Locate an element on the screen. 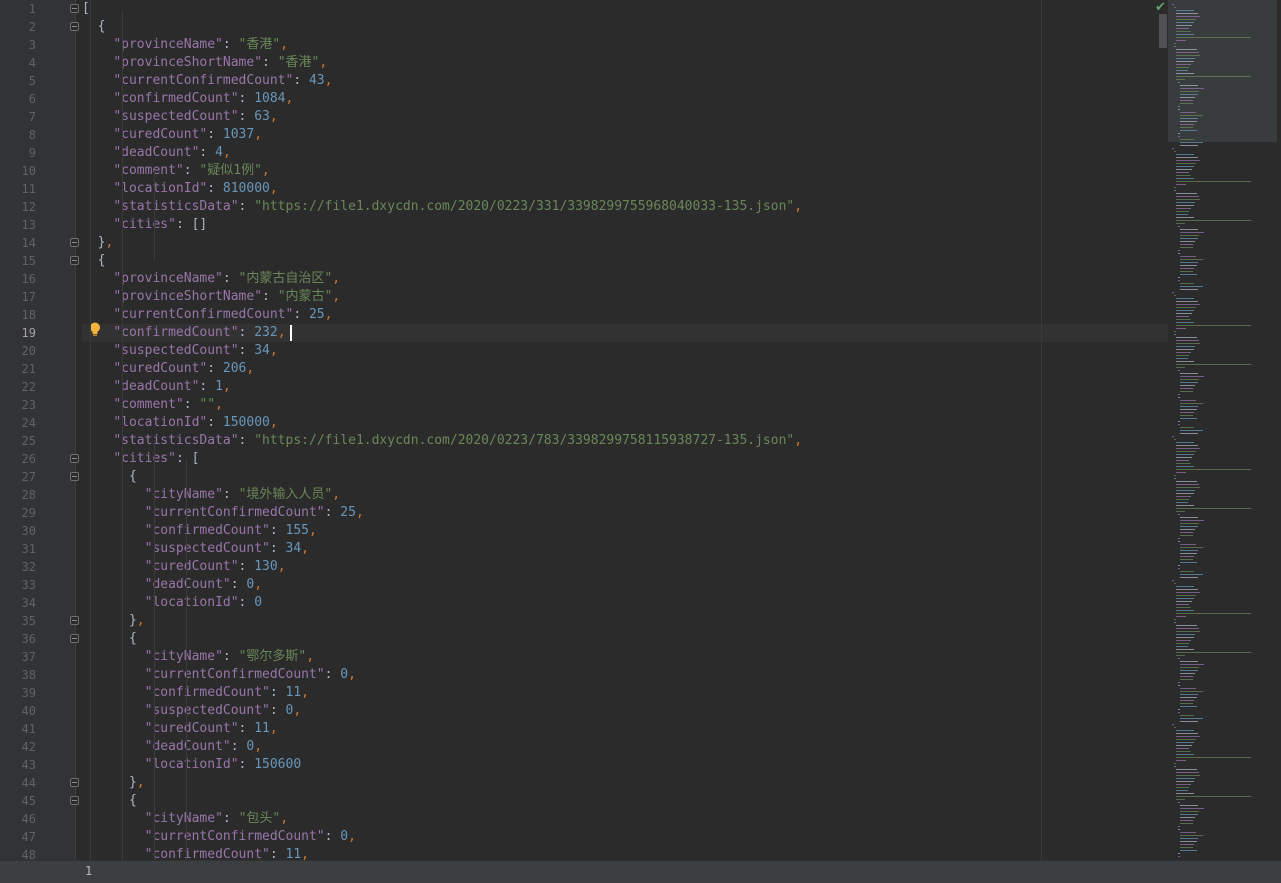 This screenshot has height=883, width=1281. code-line: "confirmedCount": 155, is located at coordinates (625, 531).